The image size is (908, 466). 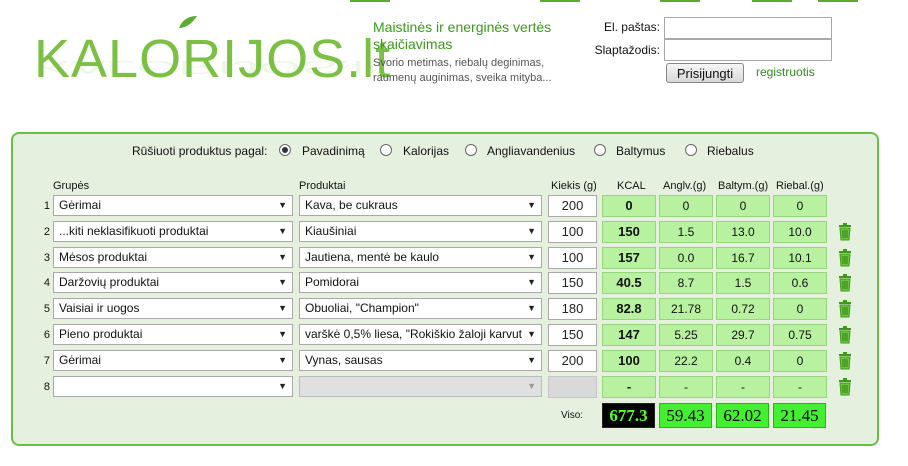 What do you see at coordinates (207, 67) in the screenshot?
I see `logo-reflection: KALORIJOS.lt` at bounding box center [207, 67].